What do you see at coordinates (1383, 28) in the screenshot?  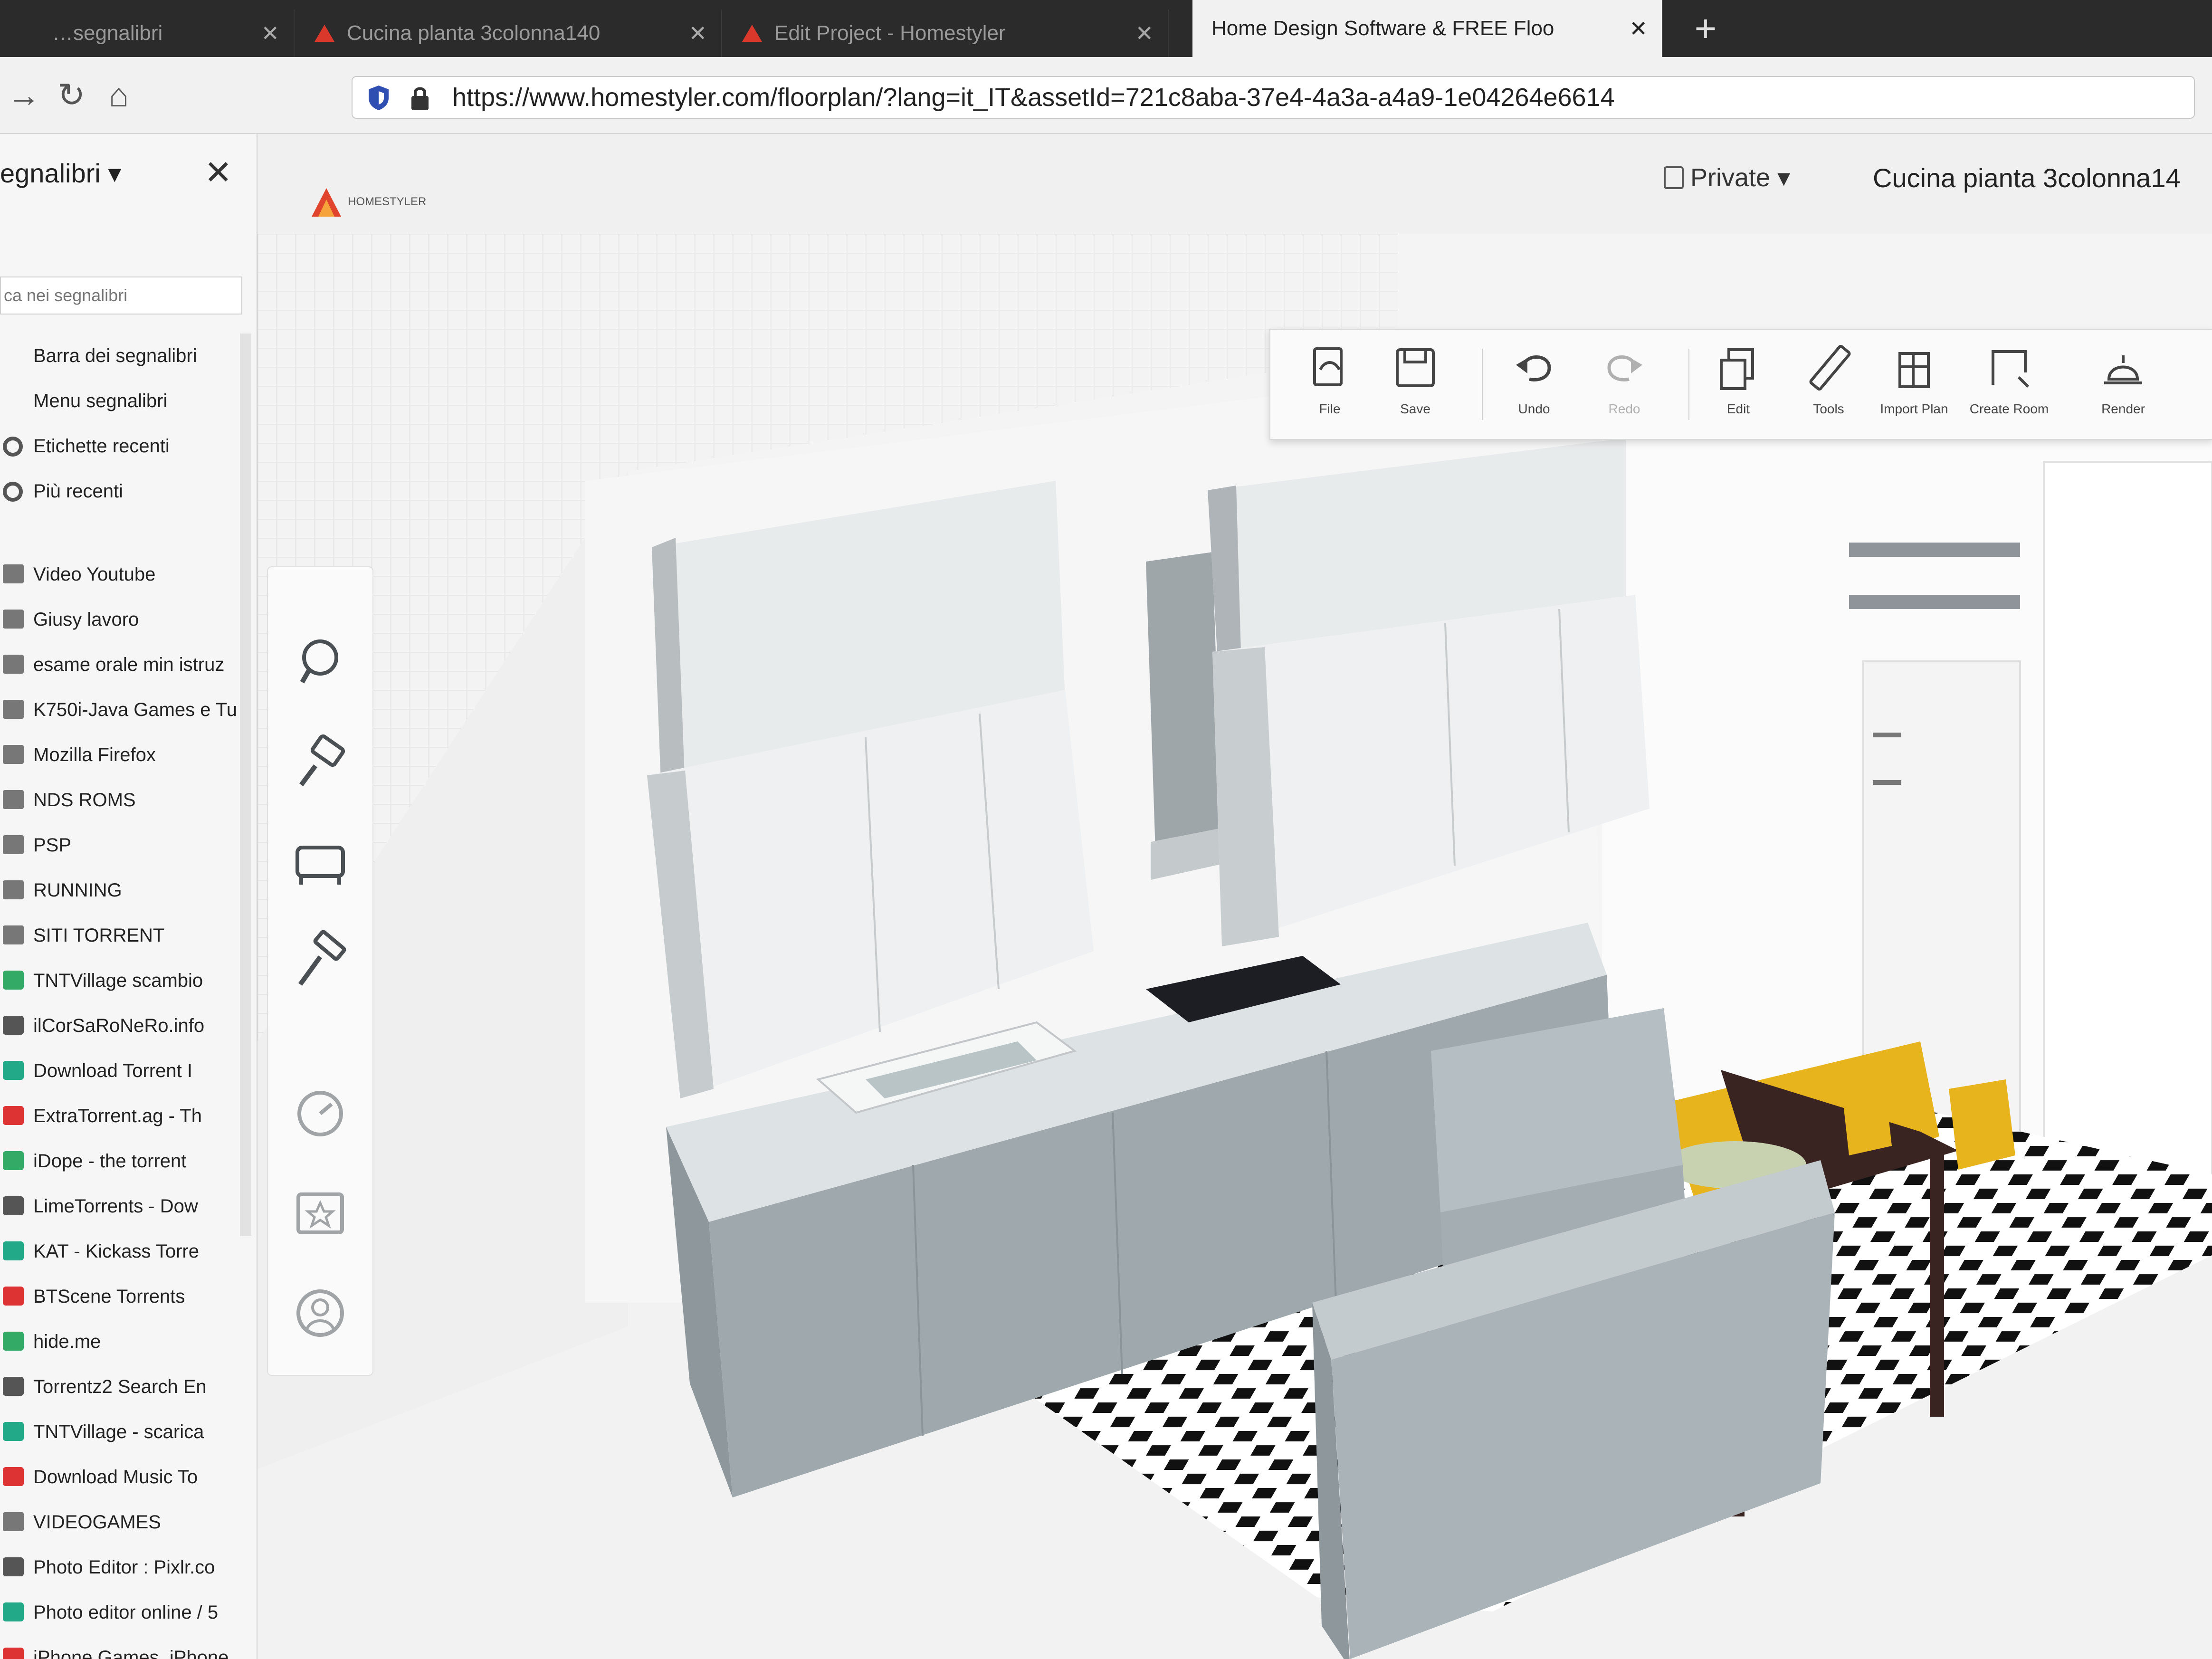 I see `tab-label: Home Design Software & FREE Floo` at bounding box center [1383, 28].